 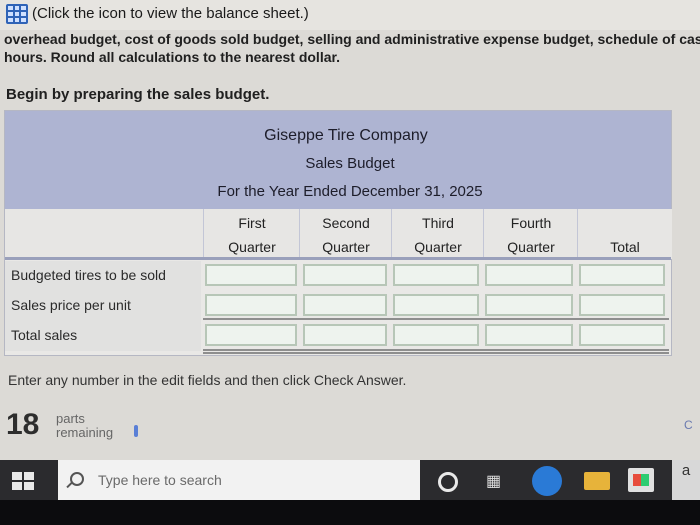 I want to click on row-label: Total sales, so click(x=44, y=335).